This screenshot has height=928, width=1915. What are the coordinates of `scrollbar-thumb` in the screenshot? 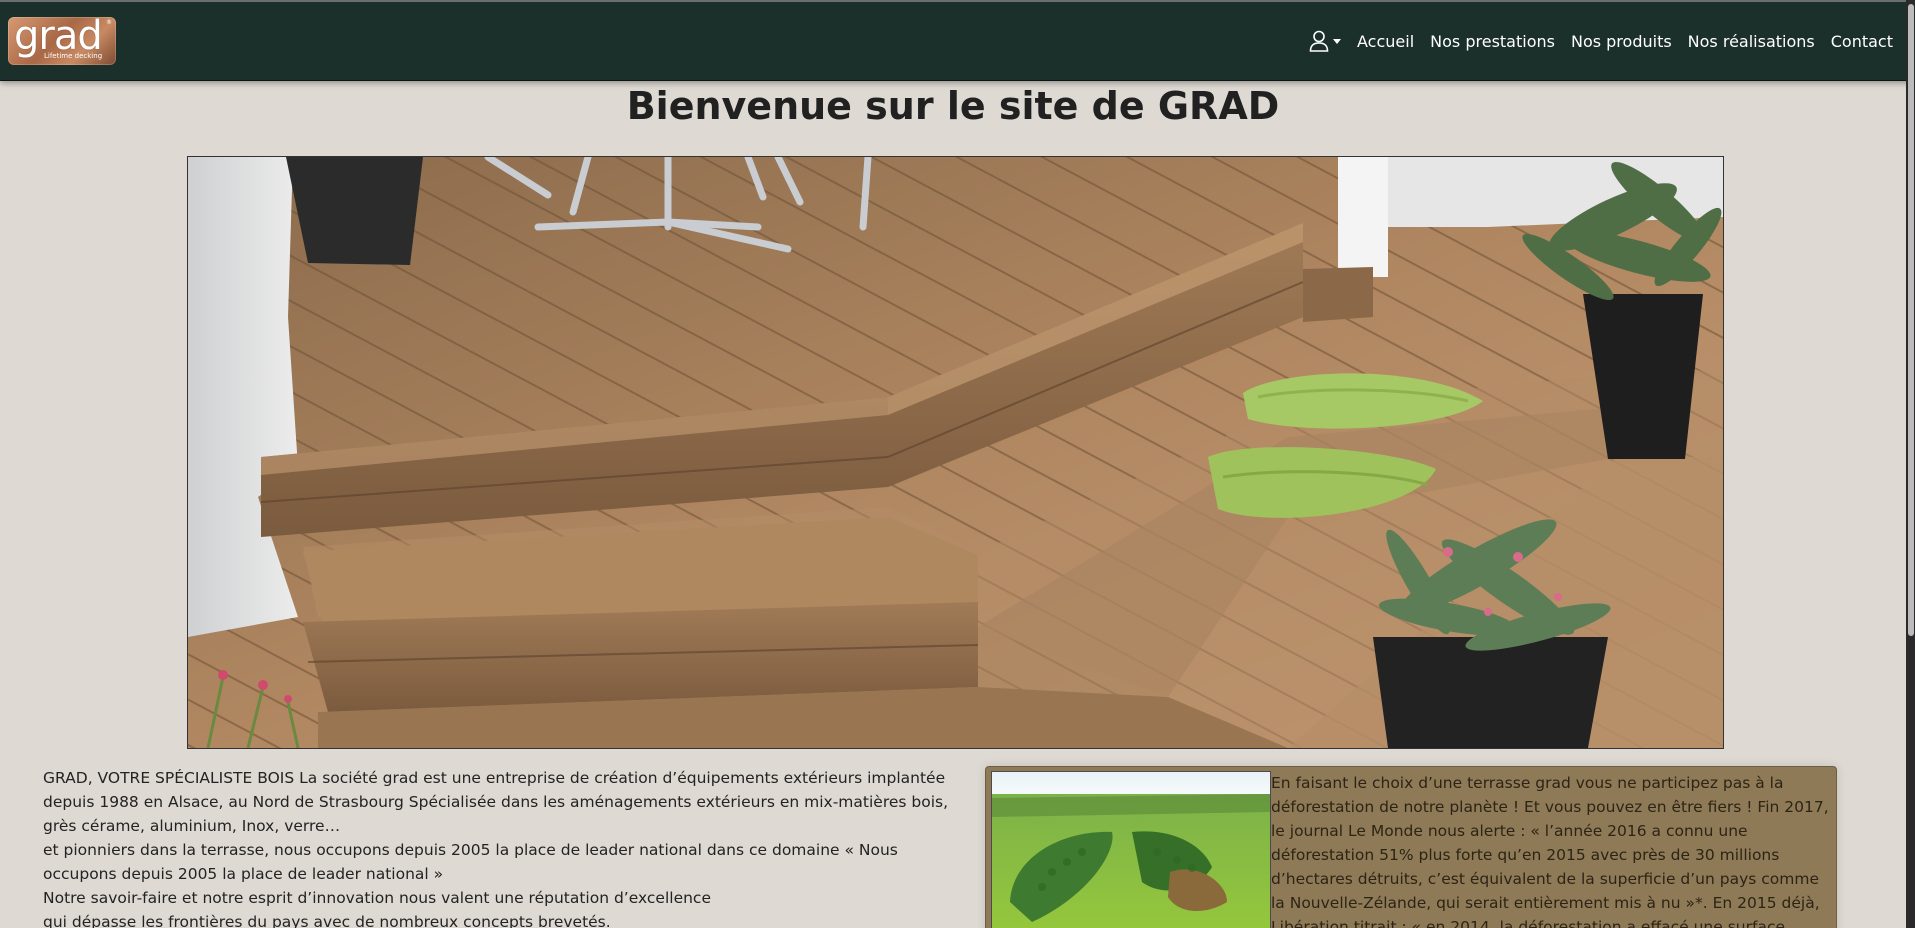 It's located at (1911, 320).